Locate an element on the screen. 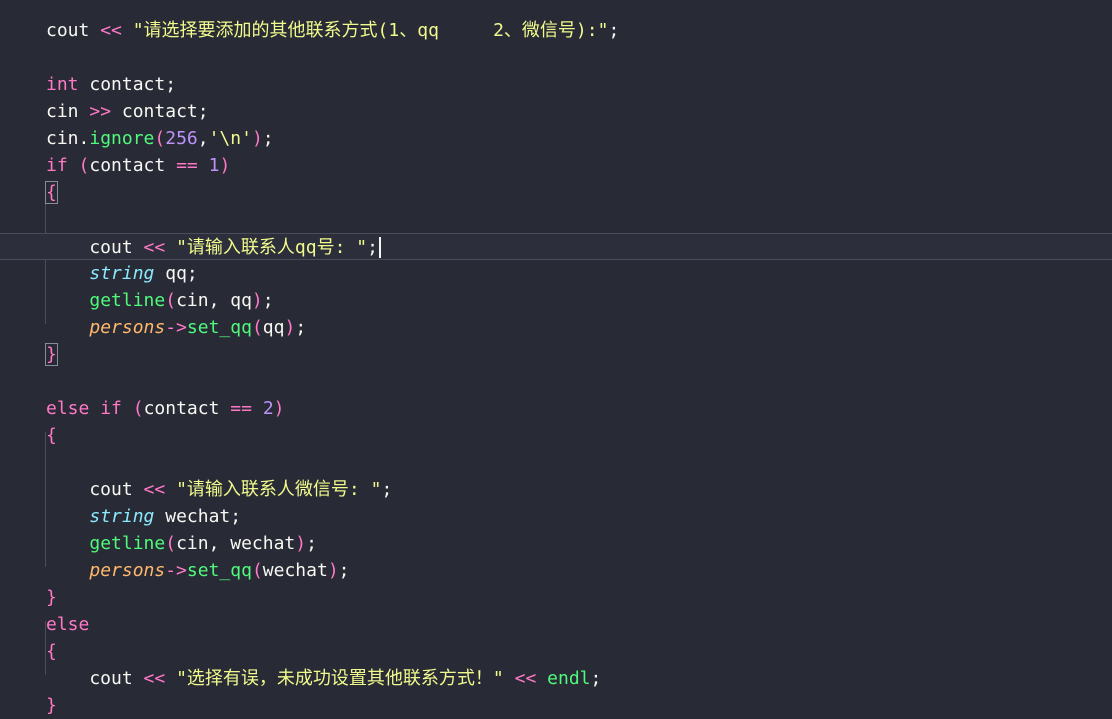 This screenshot has width=1112, height=719. code-token: == is located at coordinates (187, 165).